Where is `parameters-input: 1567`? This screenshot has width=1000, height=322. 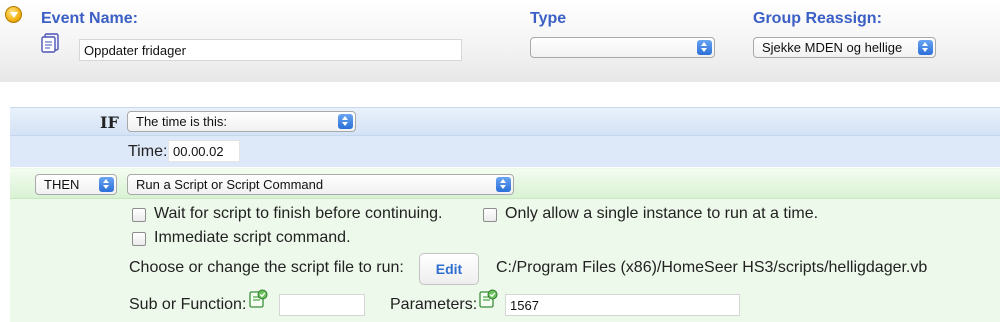 parameters-input: 1567 is located at coordinates (622, 305).